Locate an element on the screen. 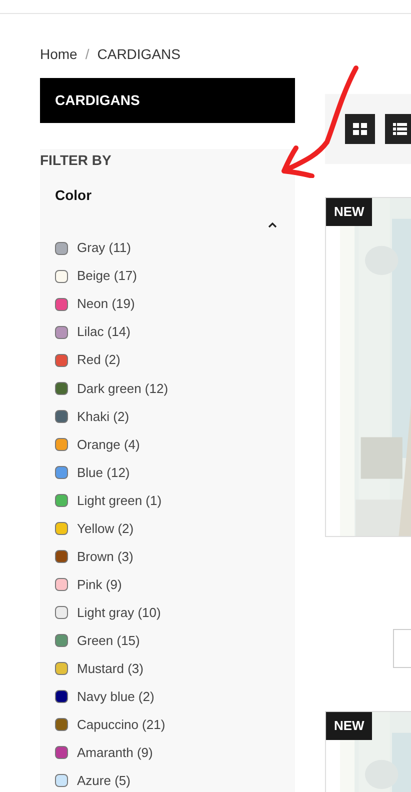  color-option: Blue (12) is located at coordinates (103, 472).